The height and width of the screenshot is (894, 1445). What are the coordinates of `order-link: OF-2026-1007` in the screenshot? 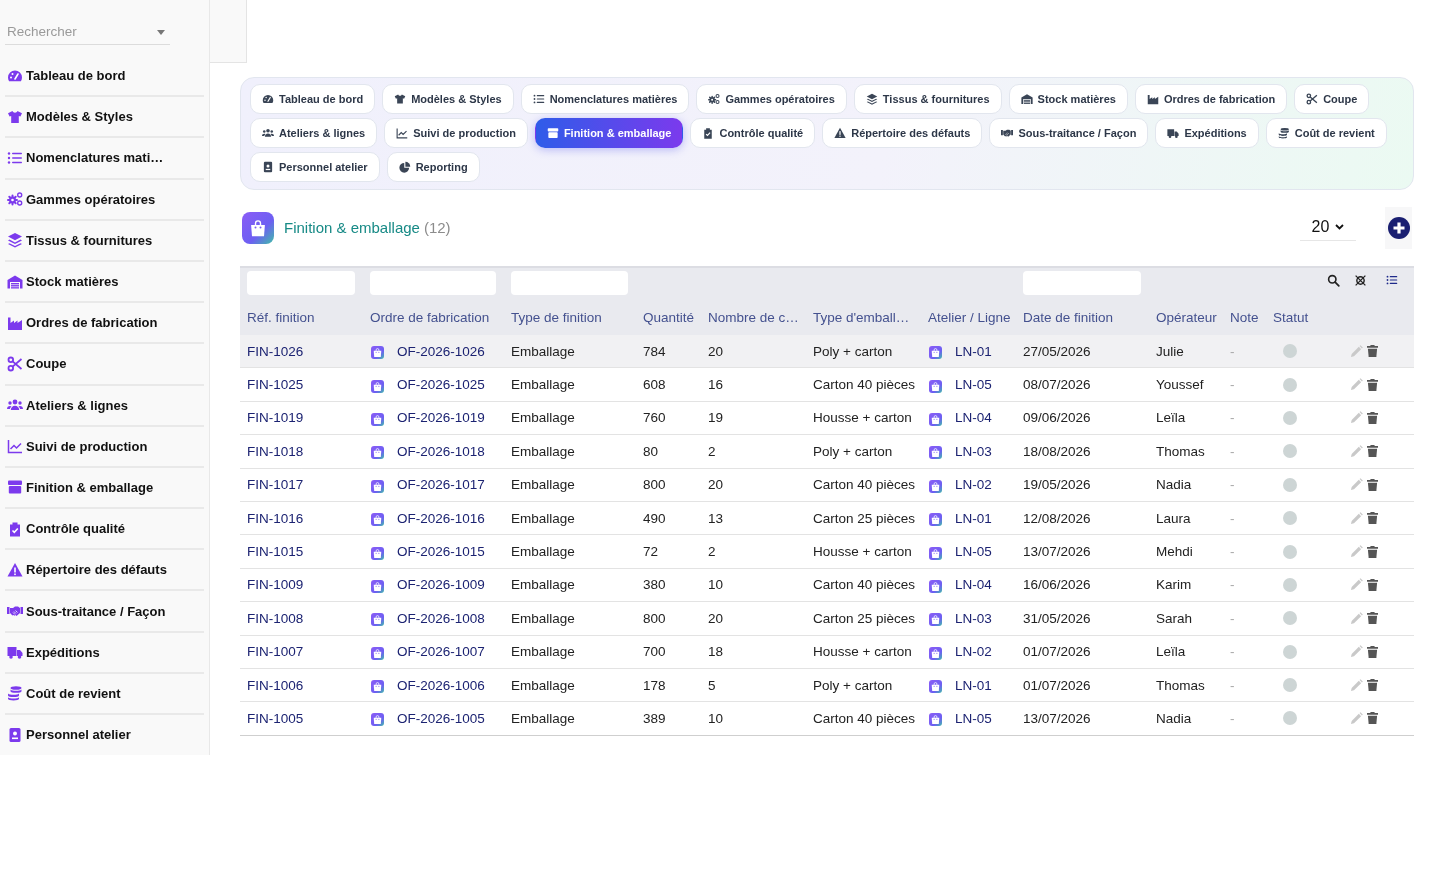 It's located at (441, 652).